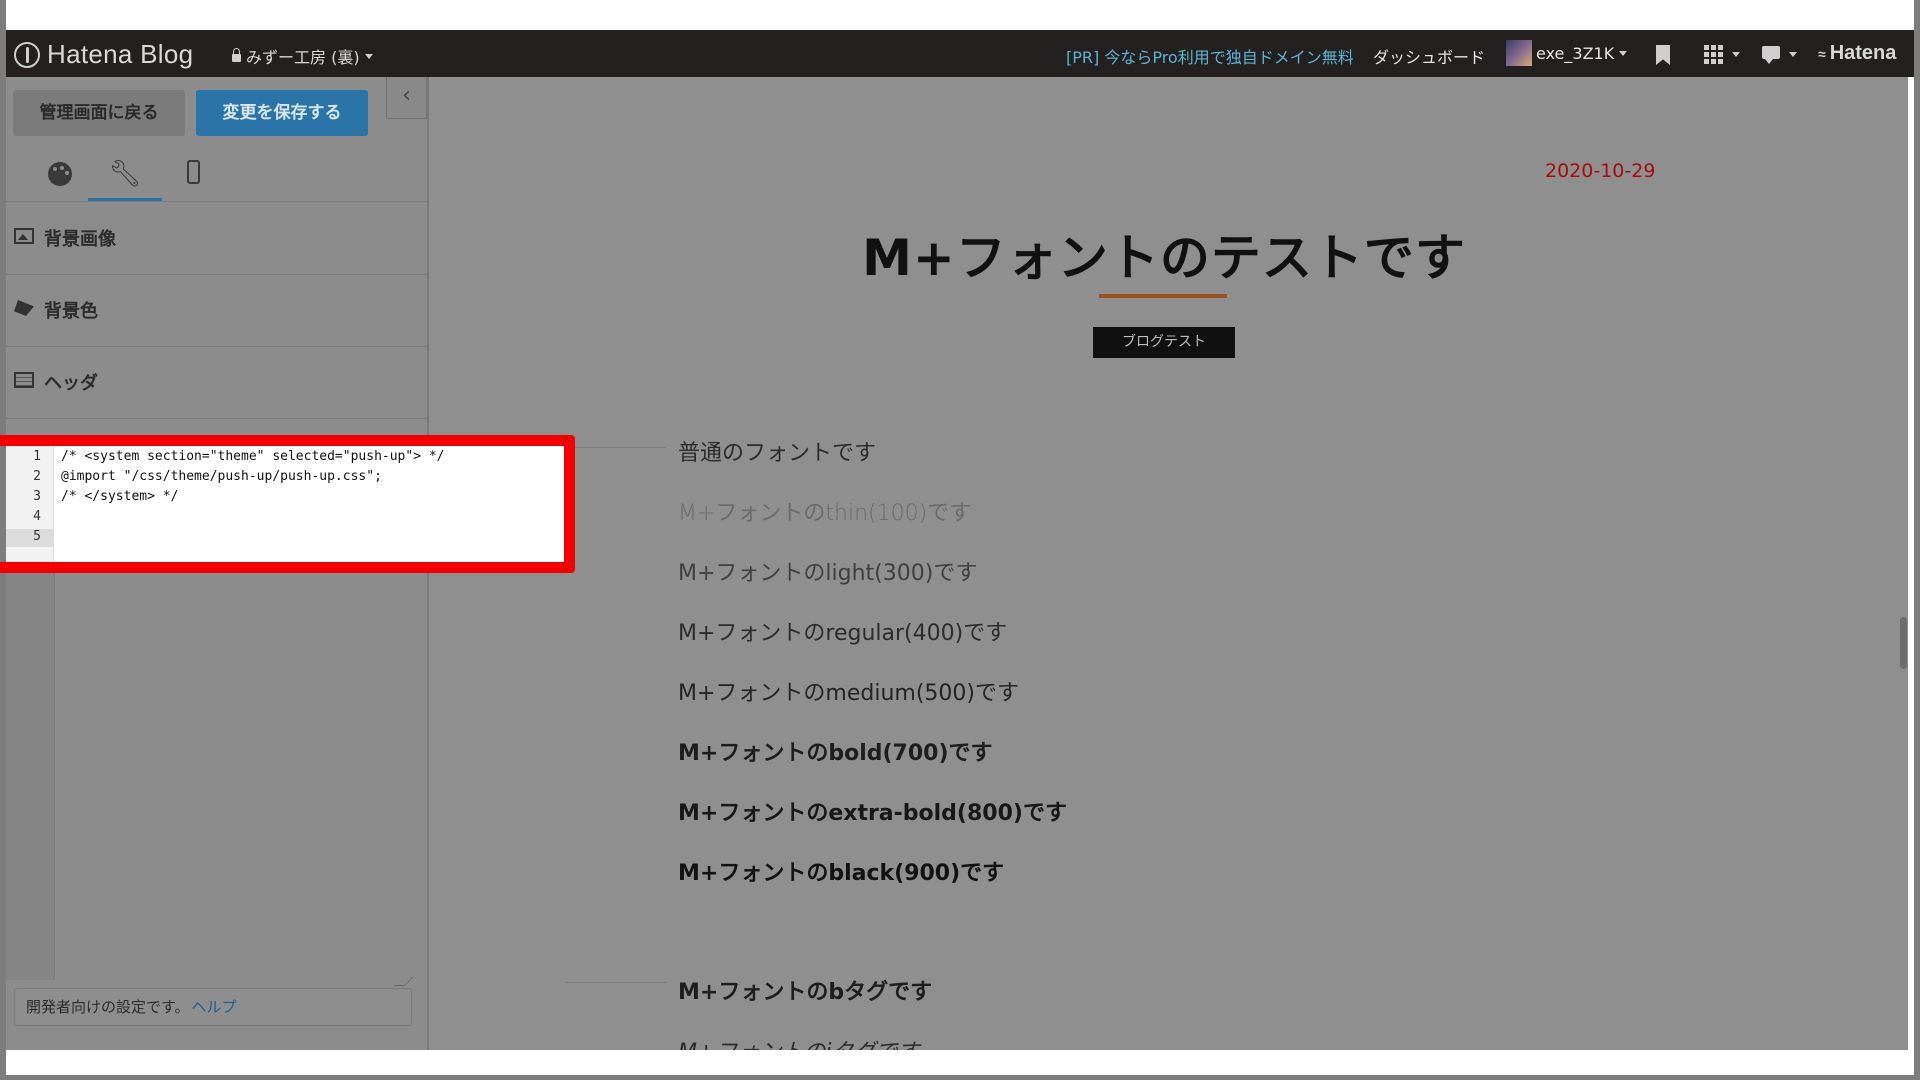  Describe the element at coordinates (1663, 55) in the screenshot. I see `bookmark-icon` at that location.